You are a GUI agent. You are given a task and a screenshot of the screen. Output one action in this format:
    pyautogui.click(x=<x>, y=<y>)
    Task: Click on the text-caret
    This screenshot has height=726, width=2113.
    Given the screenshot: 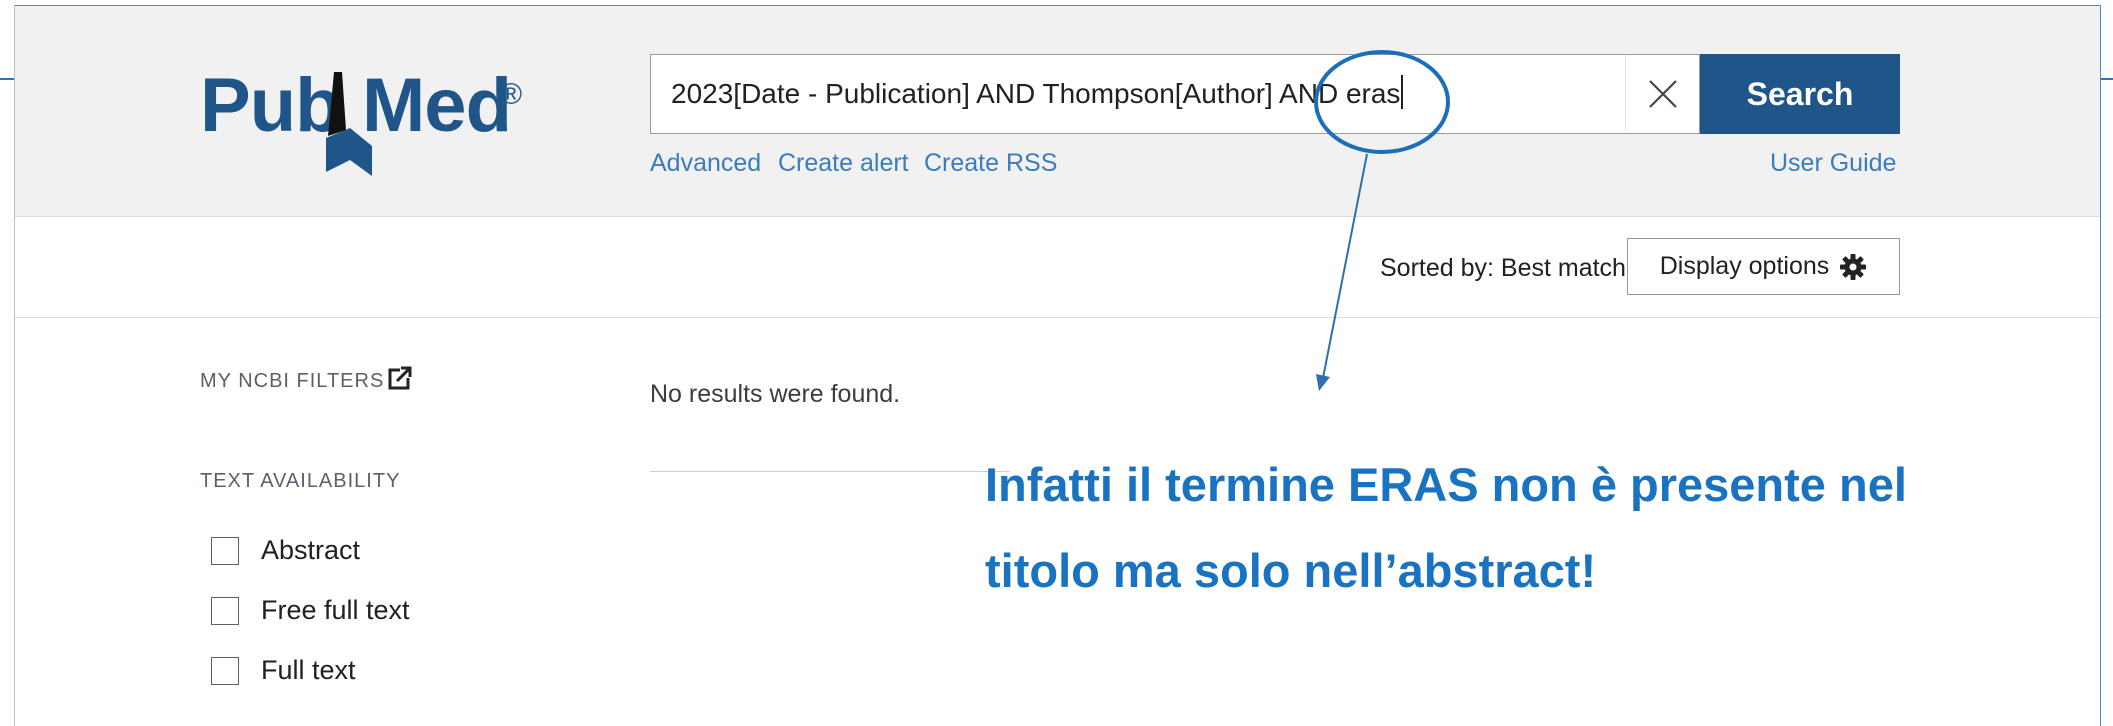 What is the action you would take?
    pyautogui.click(x=1402, y=92)
    